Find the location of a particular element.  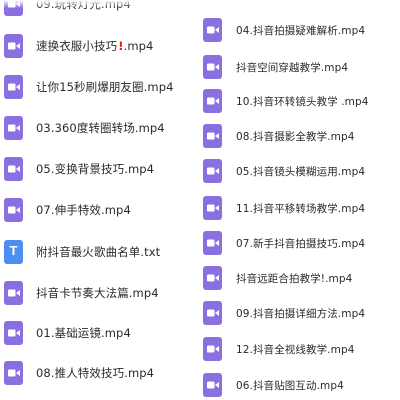

file-item: 06.抖音贴图互动.mp4 is located at coordinates (273, 385).